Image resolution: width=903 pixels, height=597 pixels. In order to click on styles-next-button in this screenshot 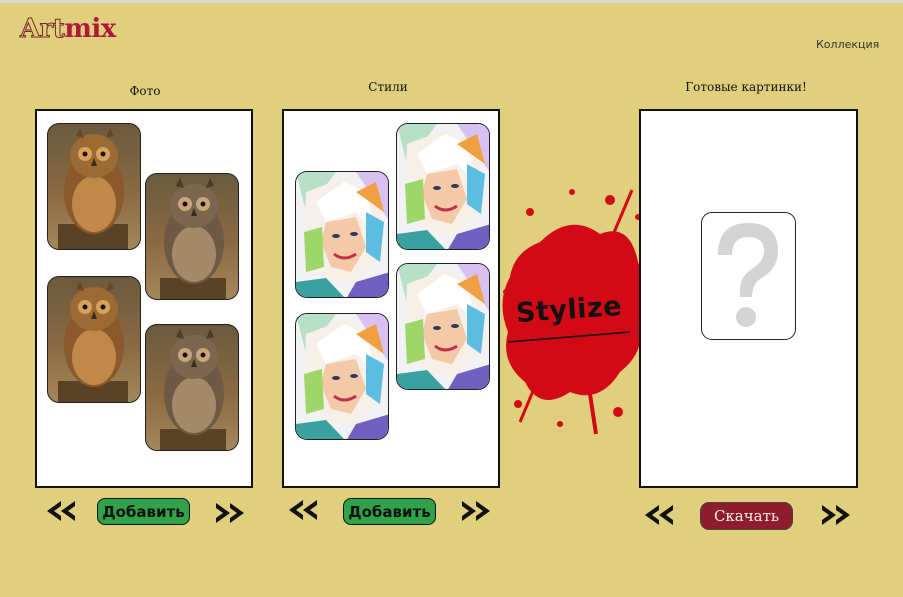, I will do `click(475, 511)`.